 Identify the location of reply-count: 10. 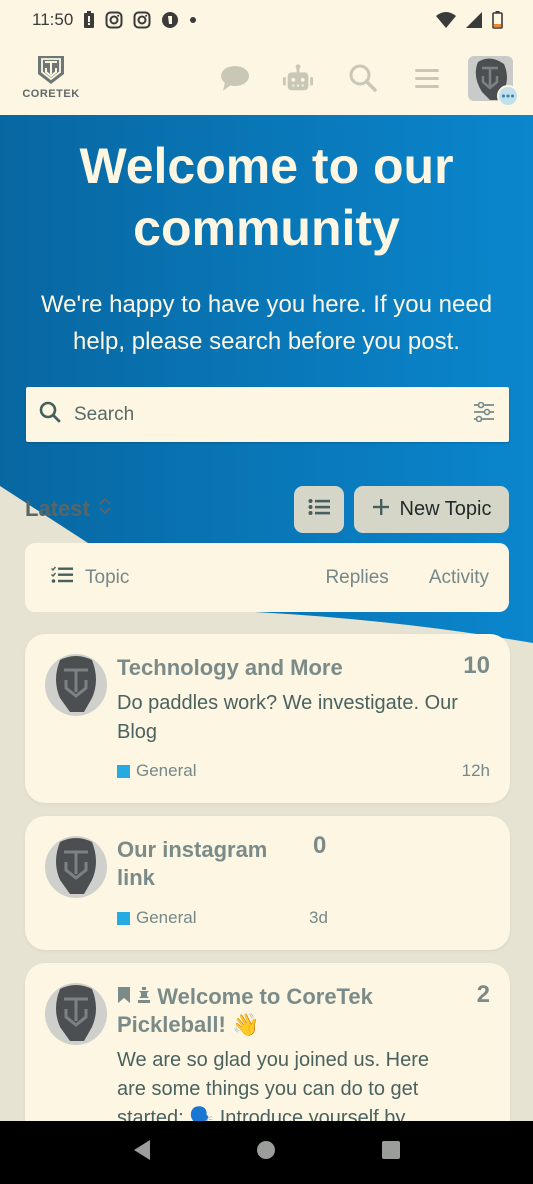
(476, 665).